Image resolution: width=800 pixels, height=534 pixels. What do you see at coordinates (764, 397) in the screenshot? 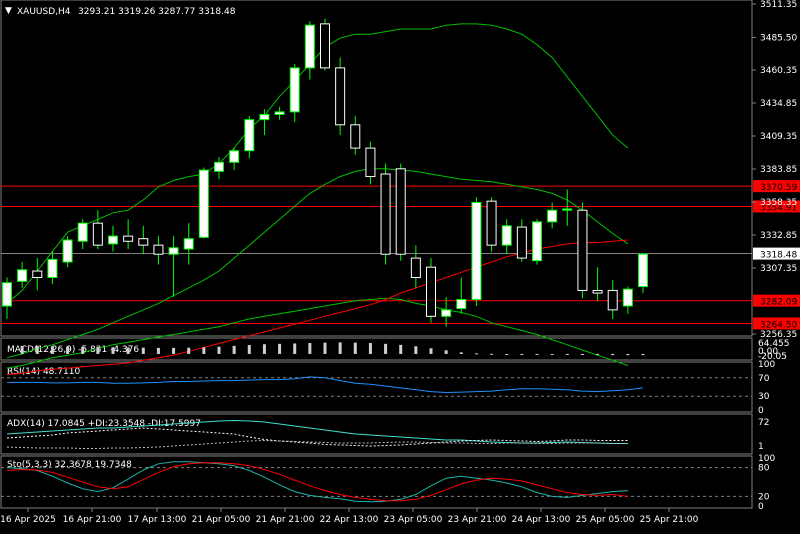
I see `rsi-y-tick-label: 30` at bounding box center [764, 397].